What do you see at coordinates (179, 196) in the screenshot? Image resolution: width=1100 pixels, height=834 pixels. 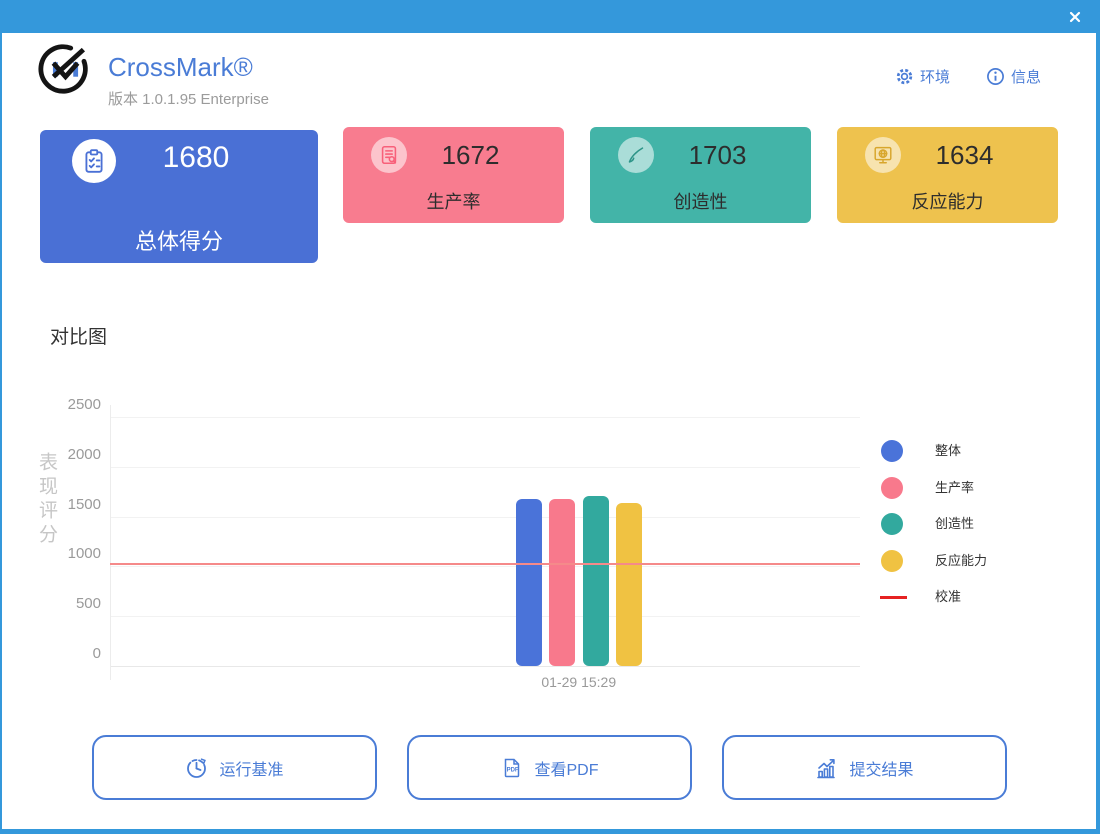 I see `card-overall-score: 1680 总体得分` at bounding box center [179, 196].